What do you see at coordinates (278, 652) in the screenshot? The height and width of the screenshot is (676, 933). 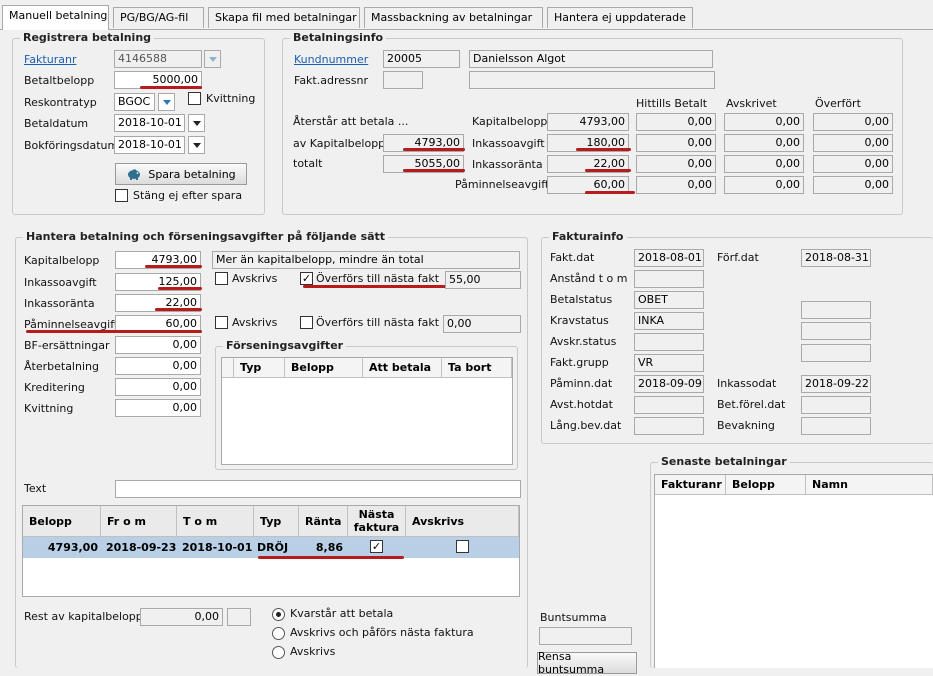 I see `radio-avskrivs` at bounding box center [278, 652].